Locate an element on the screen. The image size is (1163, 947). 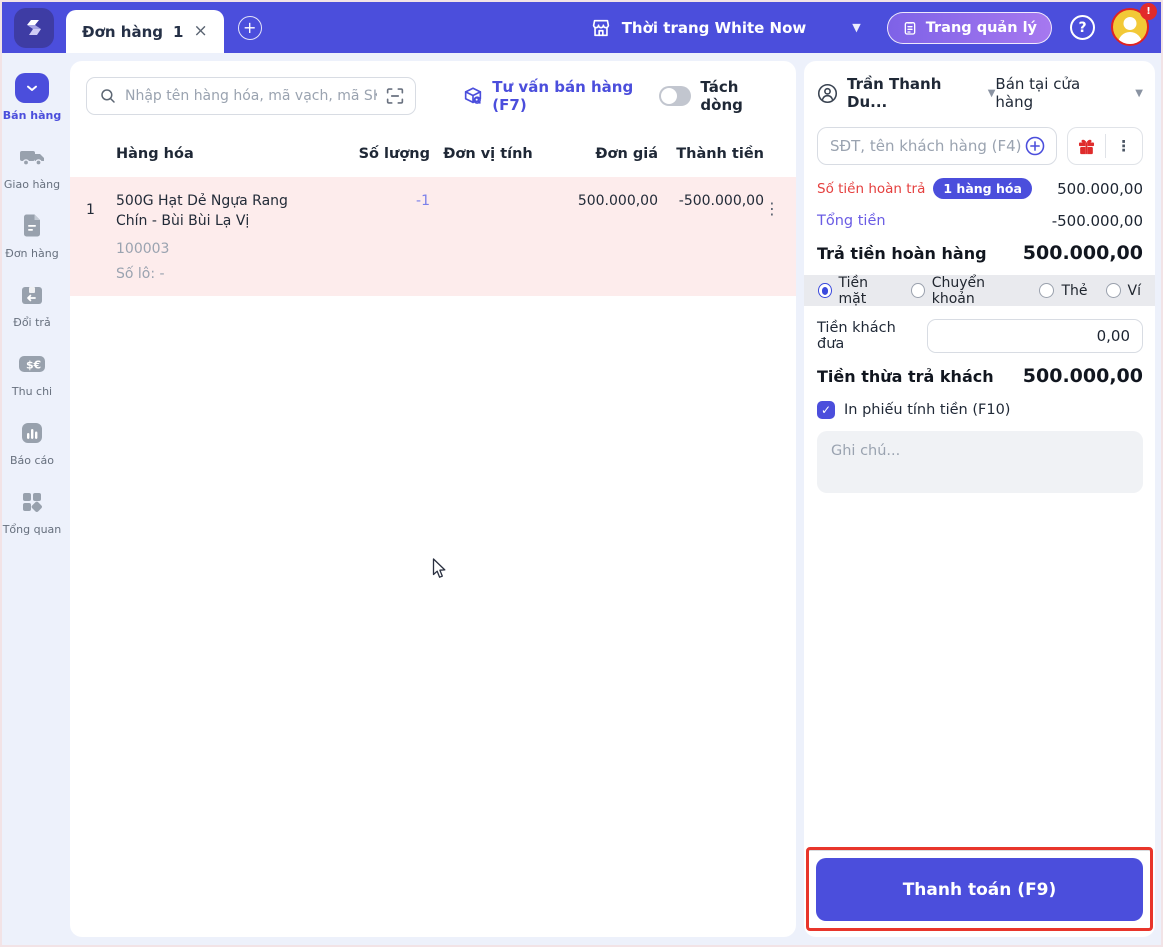
print-receipt-label: In phiếu tính tiền (F10) is located at coordinates (927, 410).